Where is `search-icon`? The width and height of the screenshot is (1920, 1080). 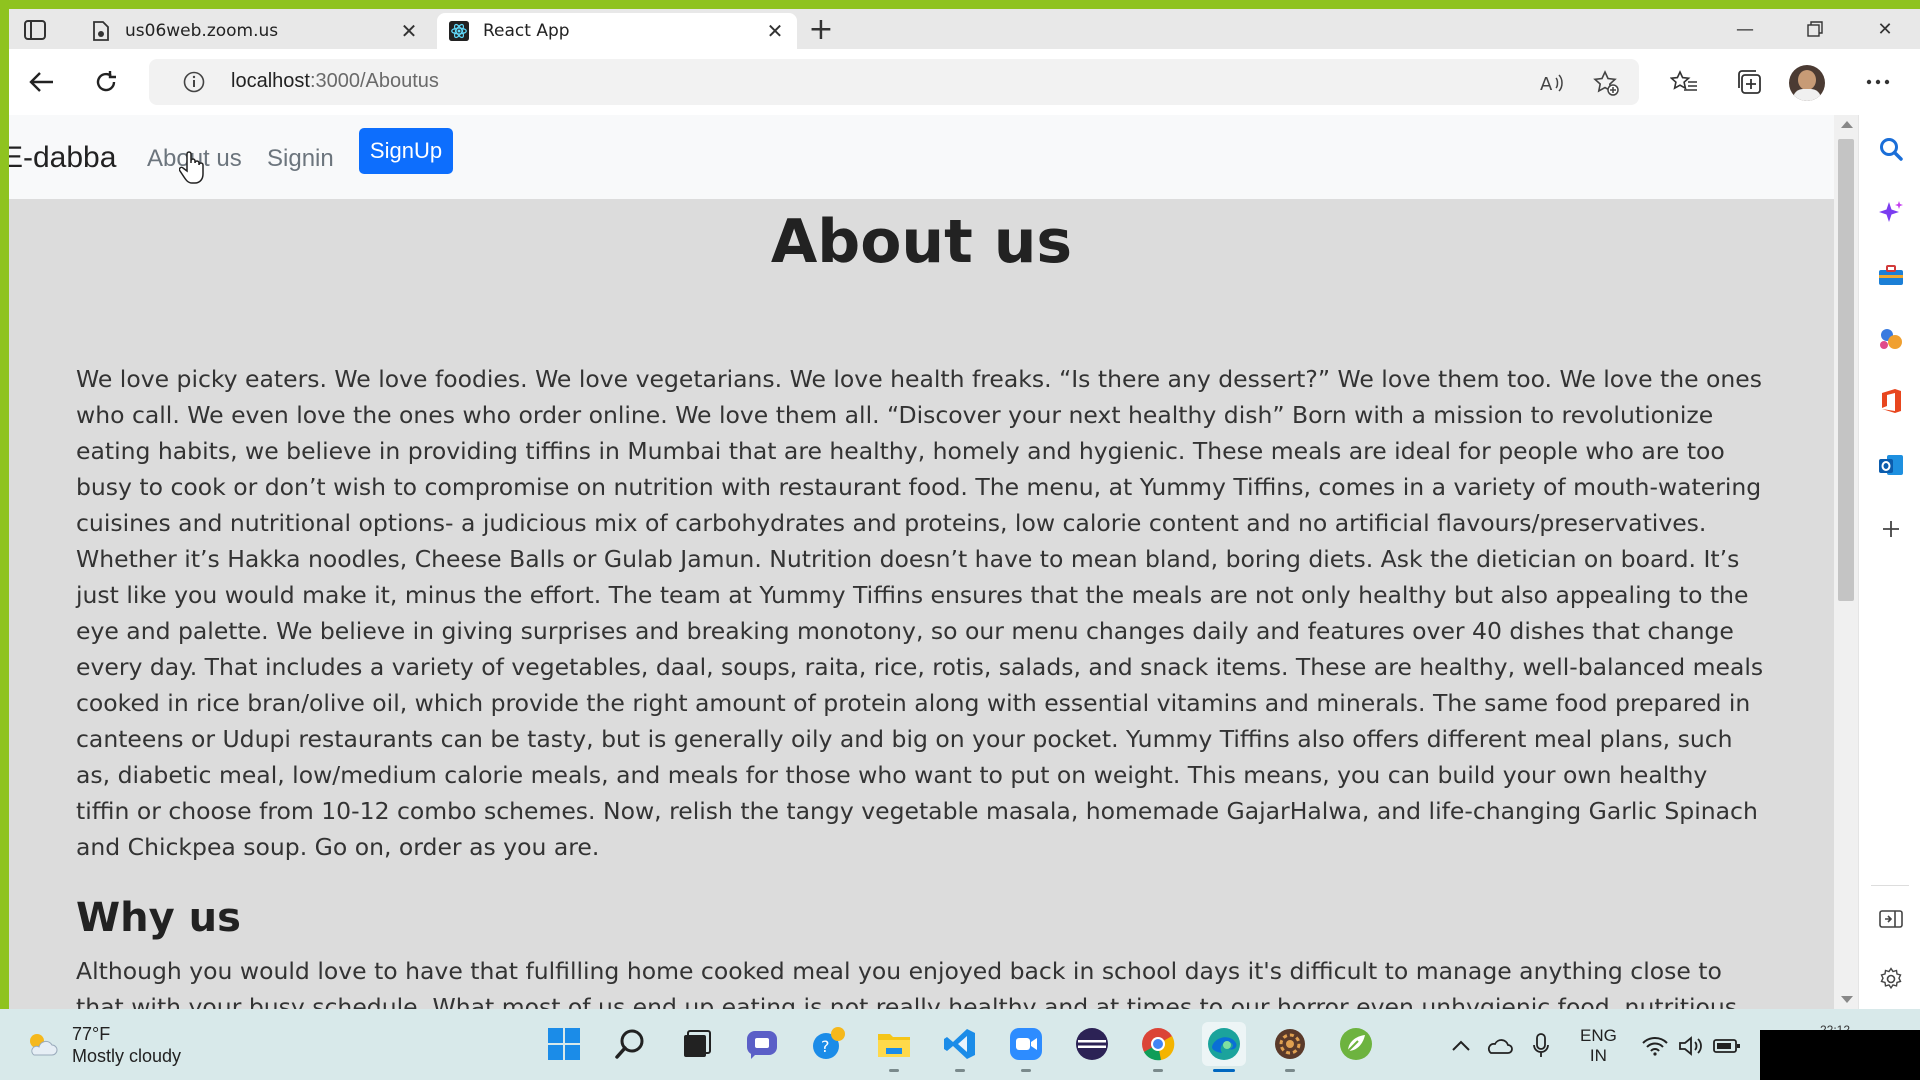 search-icon is located at coordinates (1891, 149).